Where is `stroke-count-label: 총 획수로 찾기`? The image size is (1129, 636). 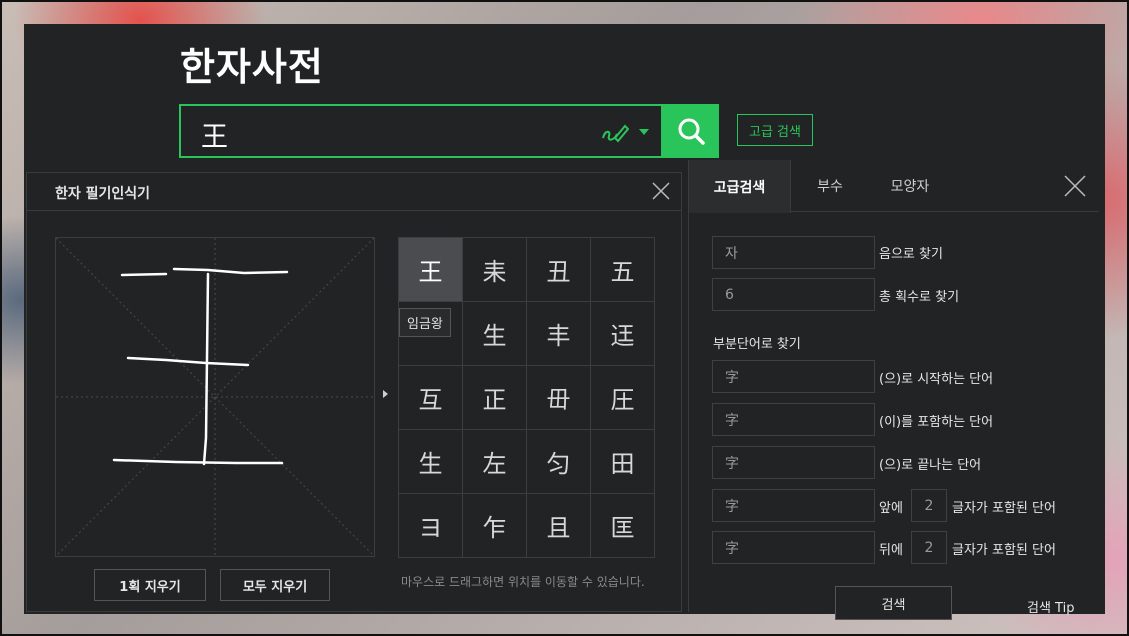 stroke-count-label: 총 획수로 찾기 is located at coordinates (919, 297).